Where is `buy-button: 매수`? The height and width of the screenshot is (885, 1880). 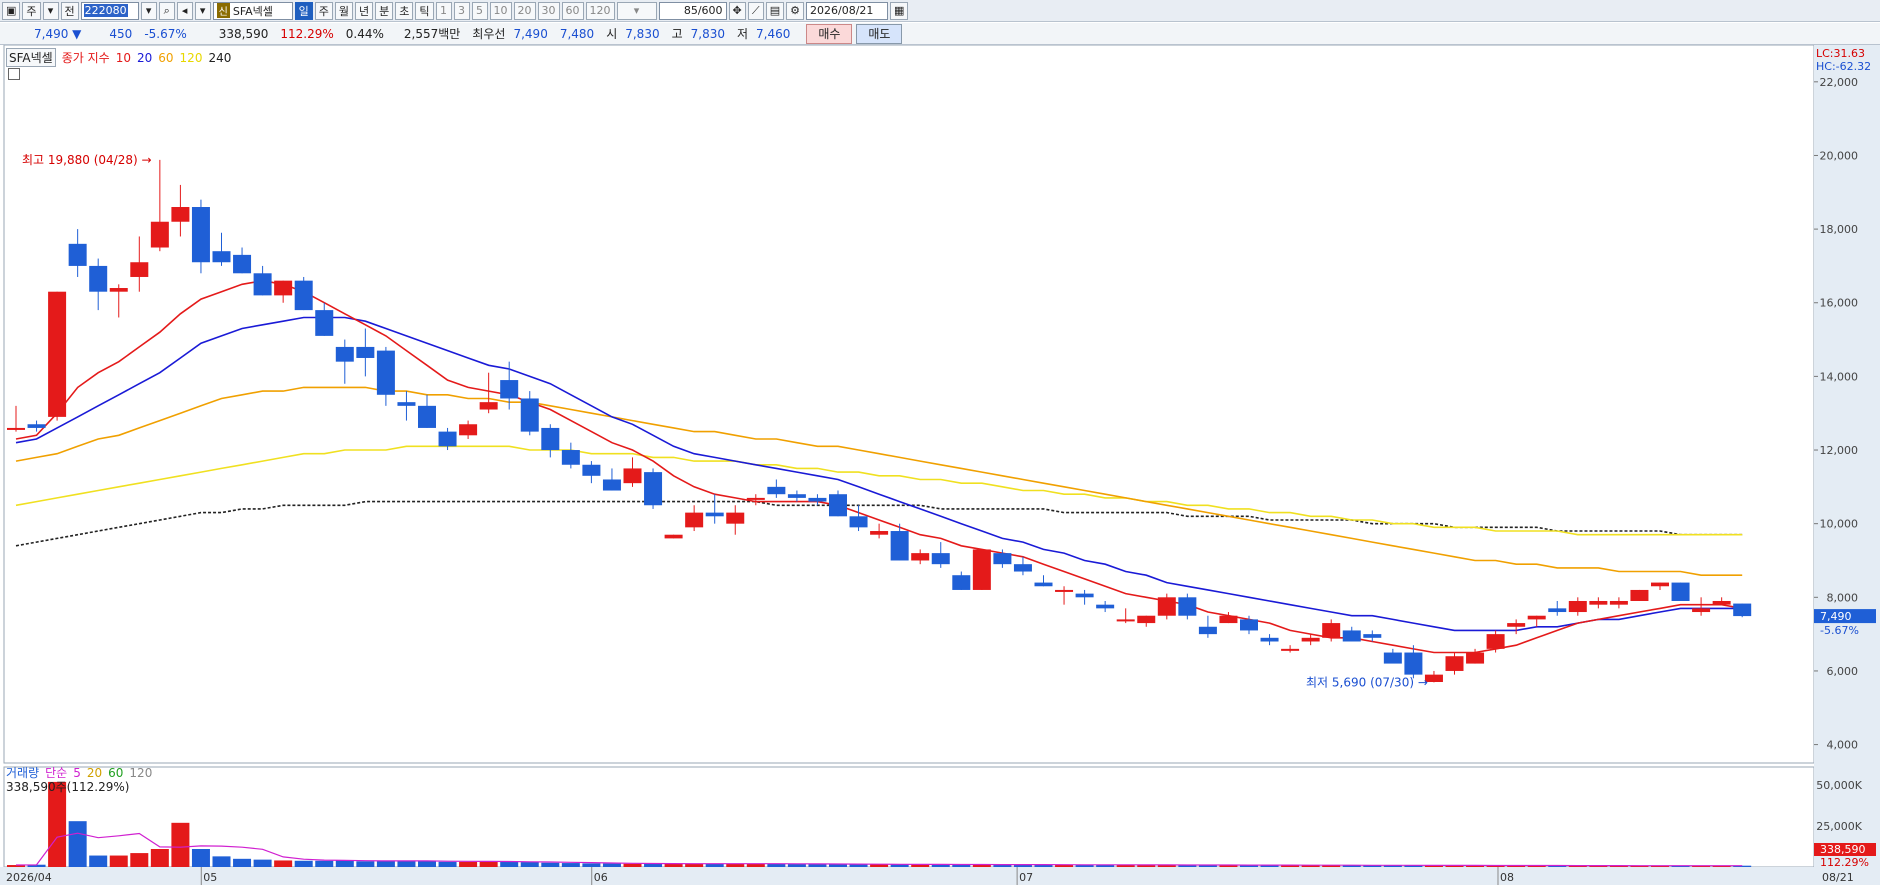 buy-button: 매수 is located at coordinates (829, 33).